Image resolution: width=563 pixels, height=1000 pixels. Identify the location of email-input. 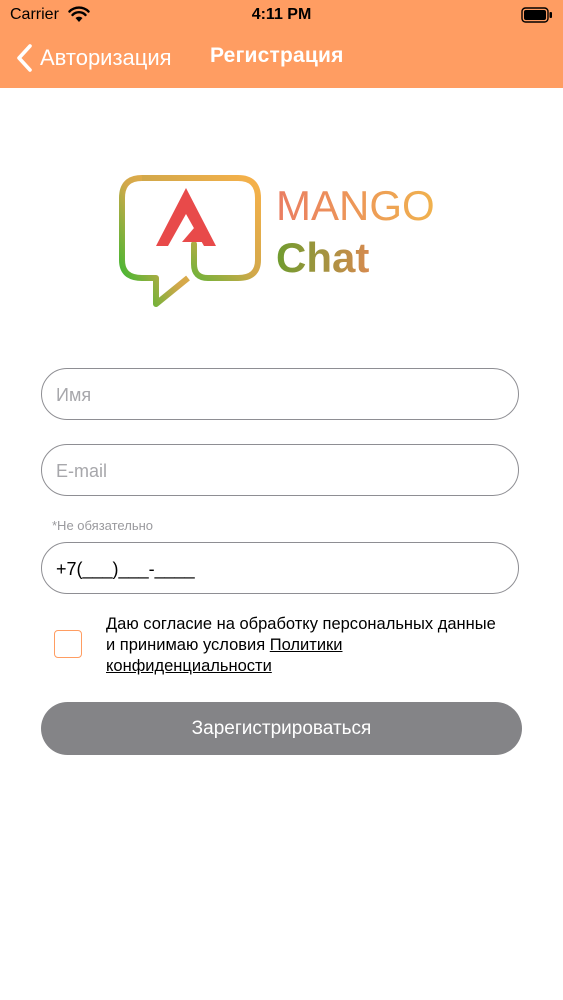
(281, 471).